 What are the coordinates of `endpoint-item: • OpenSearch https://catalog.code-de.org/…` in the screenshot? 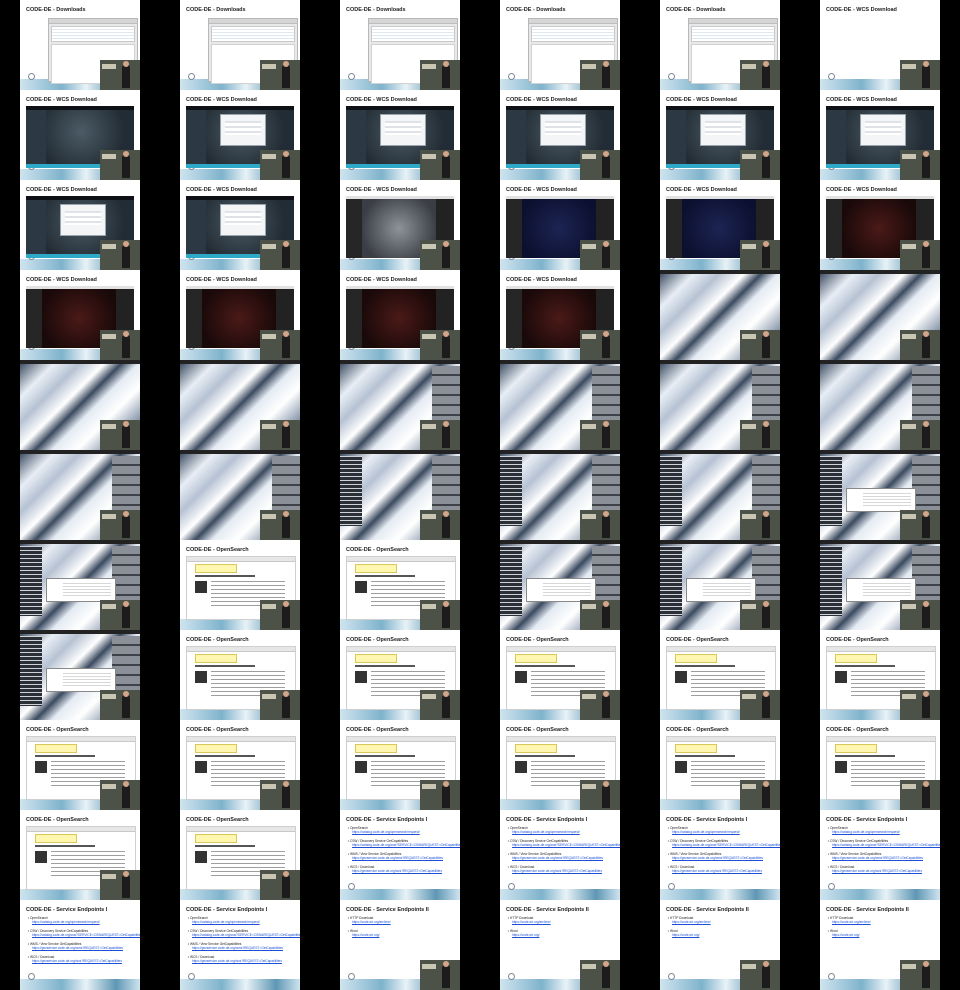 It's located at (240, 920).